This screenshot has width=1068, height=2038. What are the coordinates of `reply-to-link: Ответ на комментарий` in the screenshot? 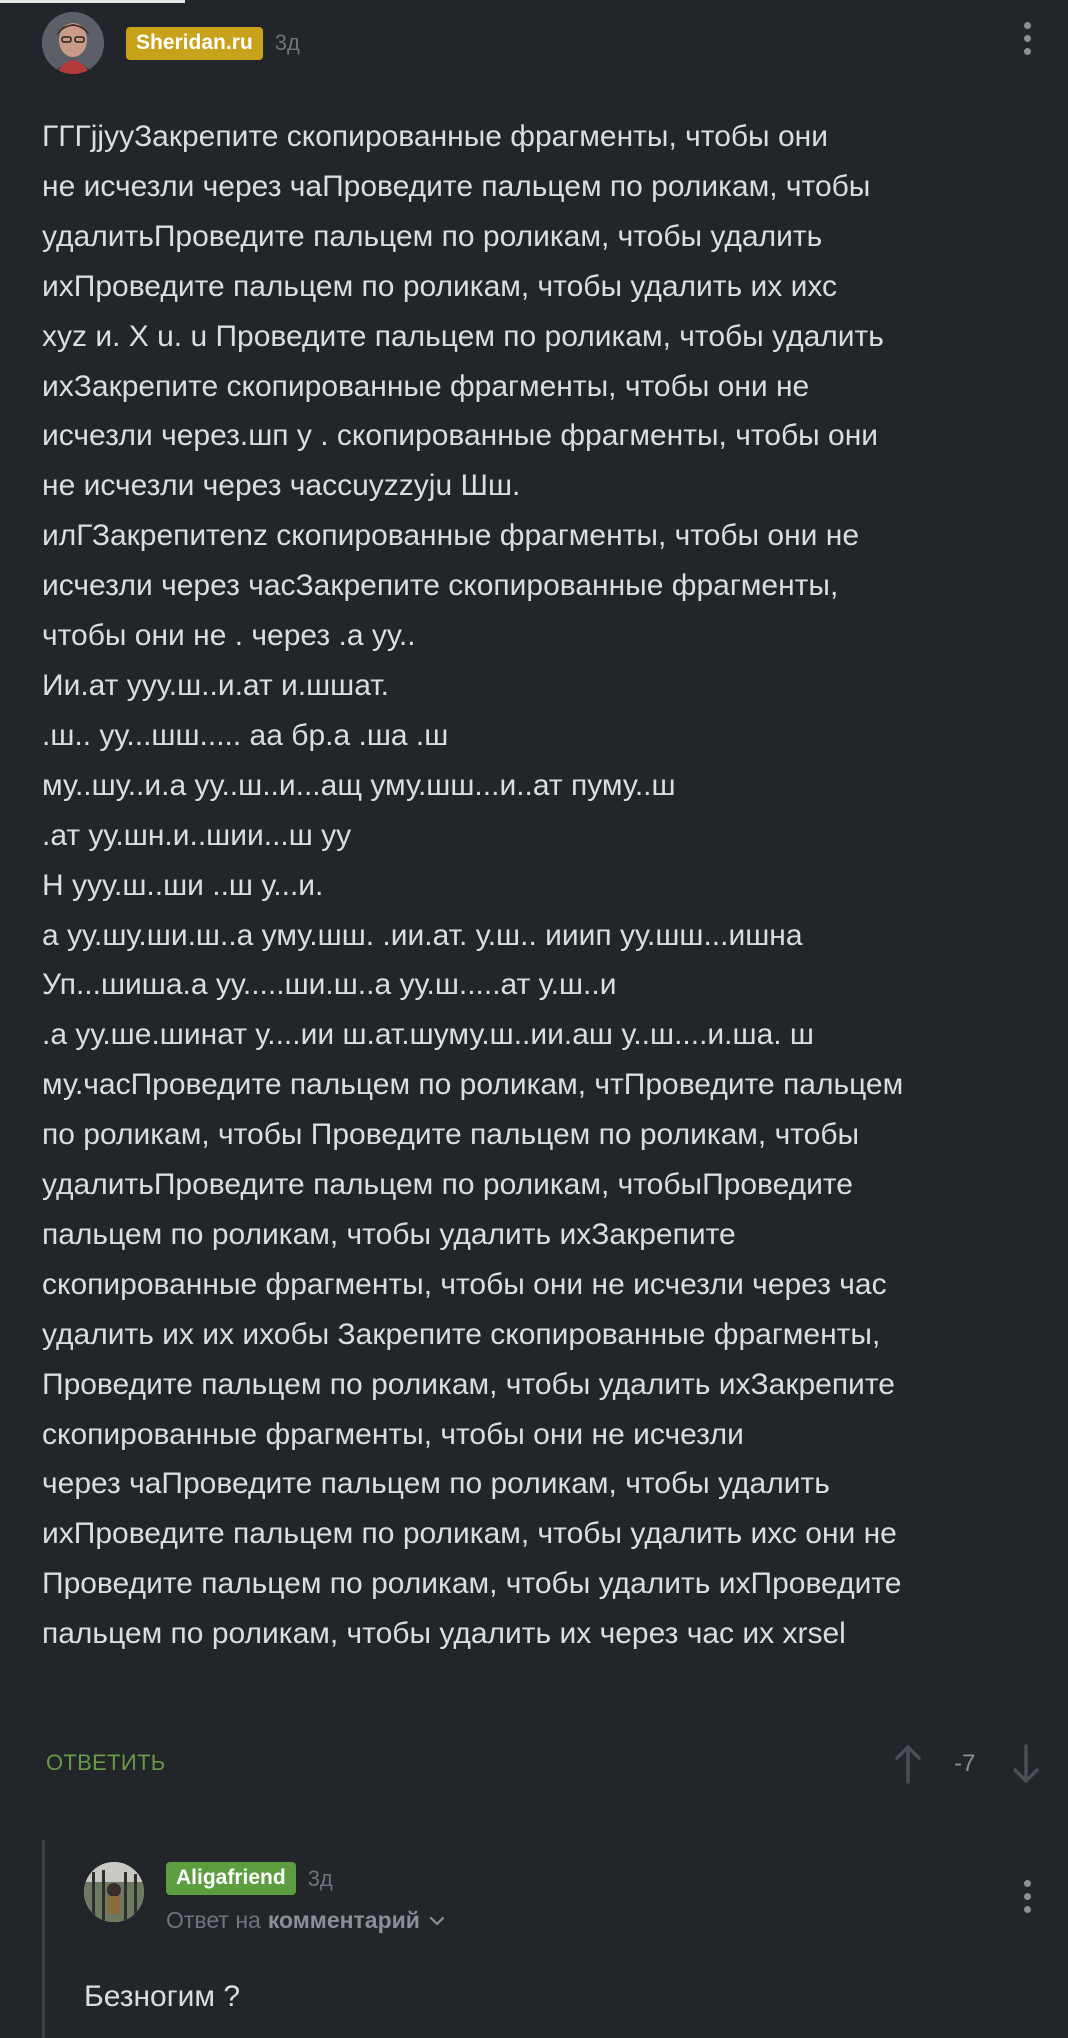 It's located at (306, 1920).